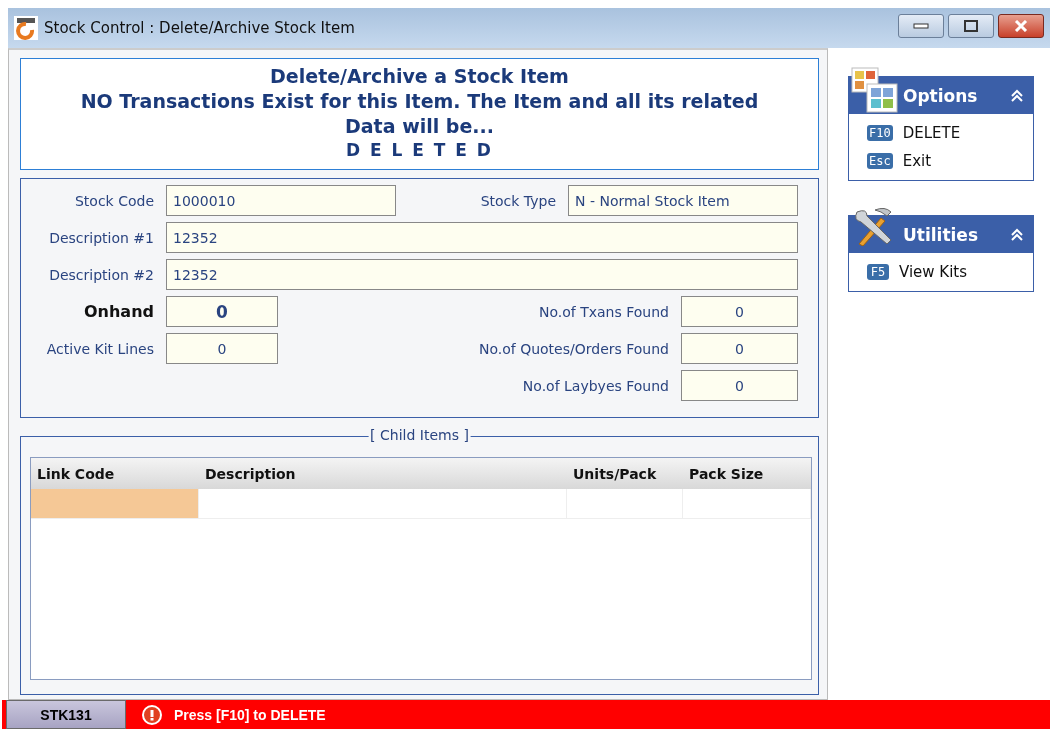 Image resolution: width=1050 pixels, height=729 pixels. I want to click on column-header: Pack Size, so click(747, 473).